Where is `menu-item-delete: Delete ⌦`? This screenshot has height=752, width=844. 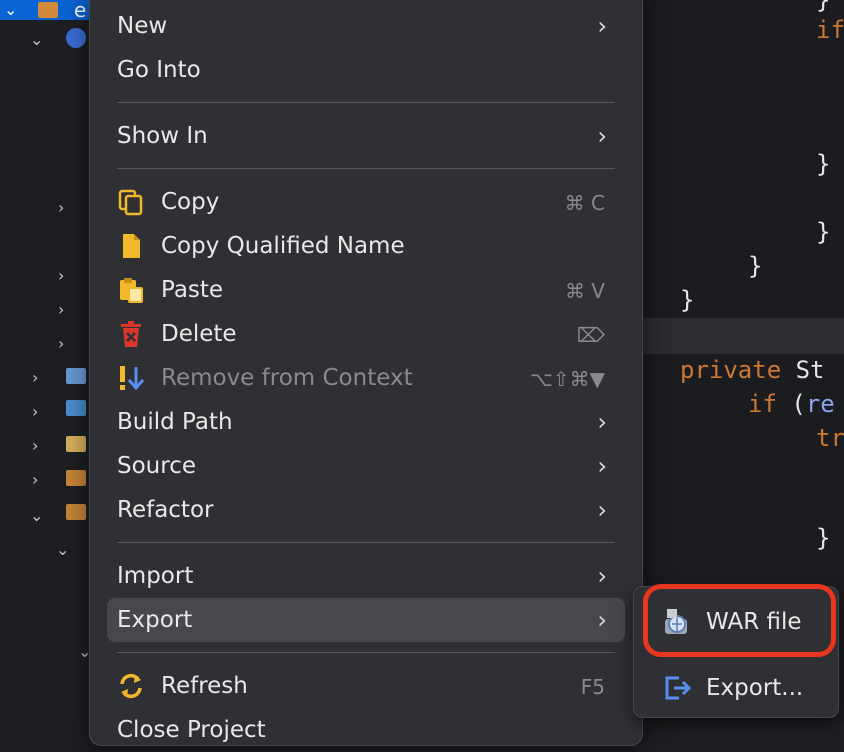 menu-item-delete: Delete ⌦ is located at coordinates (366, 334).